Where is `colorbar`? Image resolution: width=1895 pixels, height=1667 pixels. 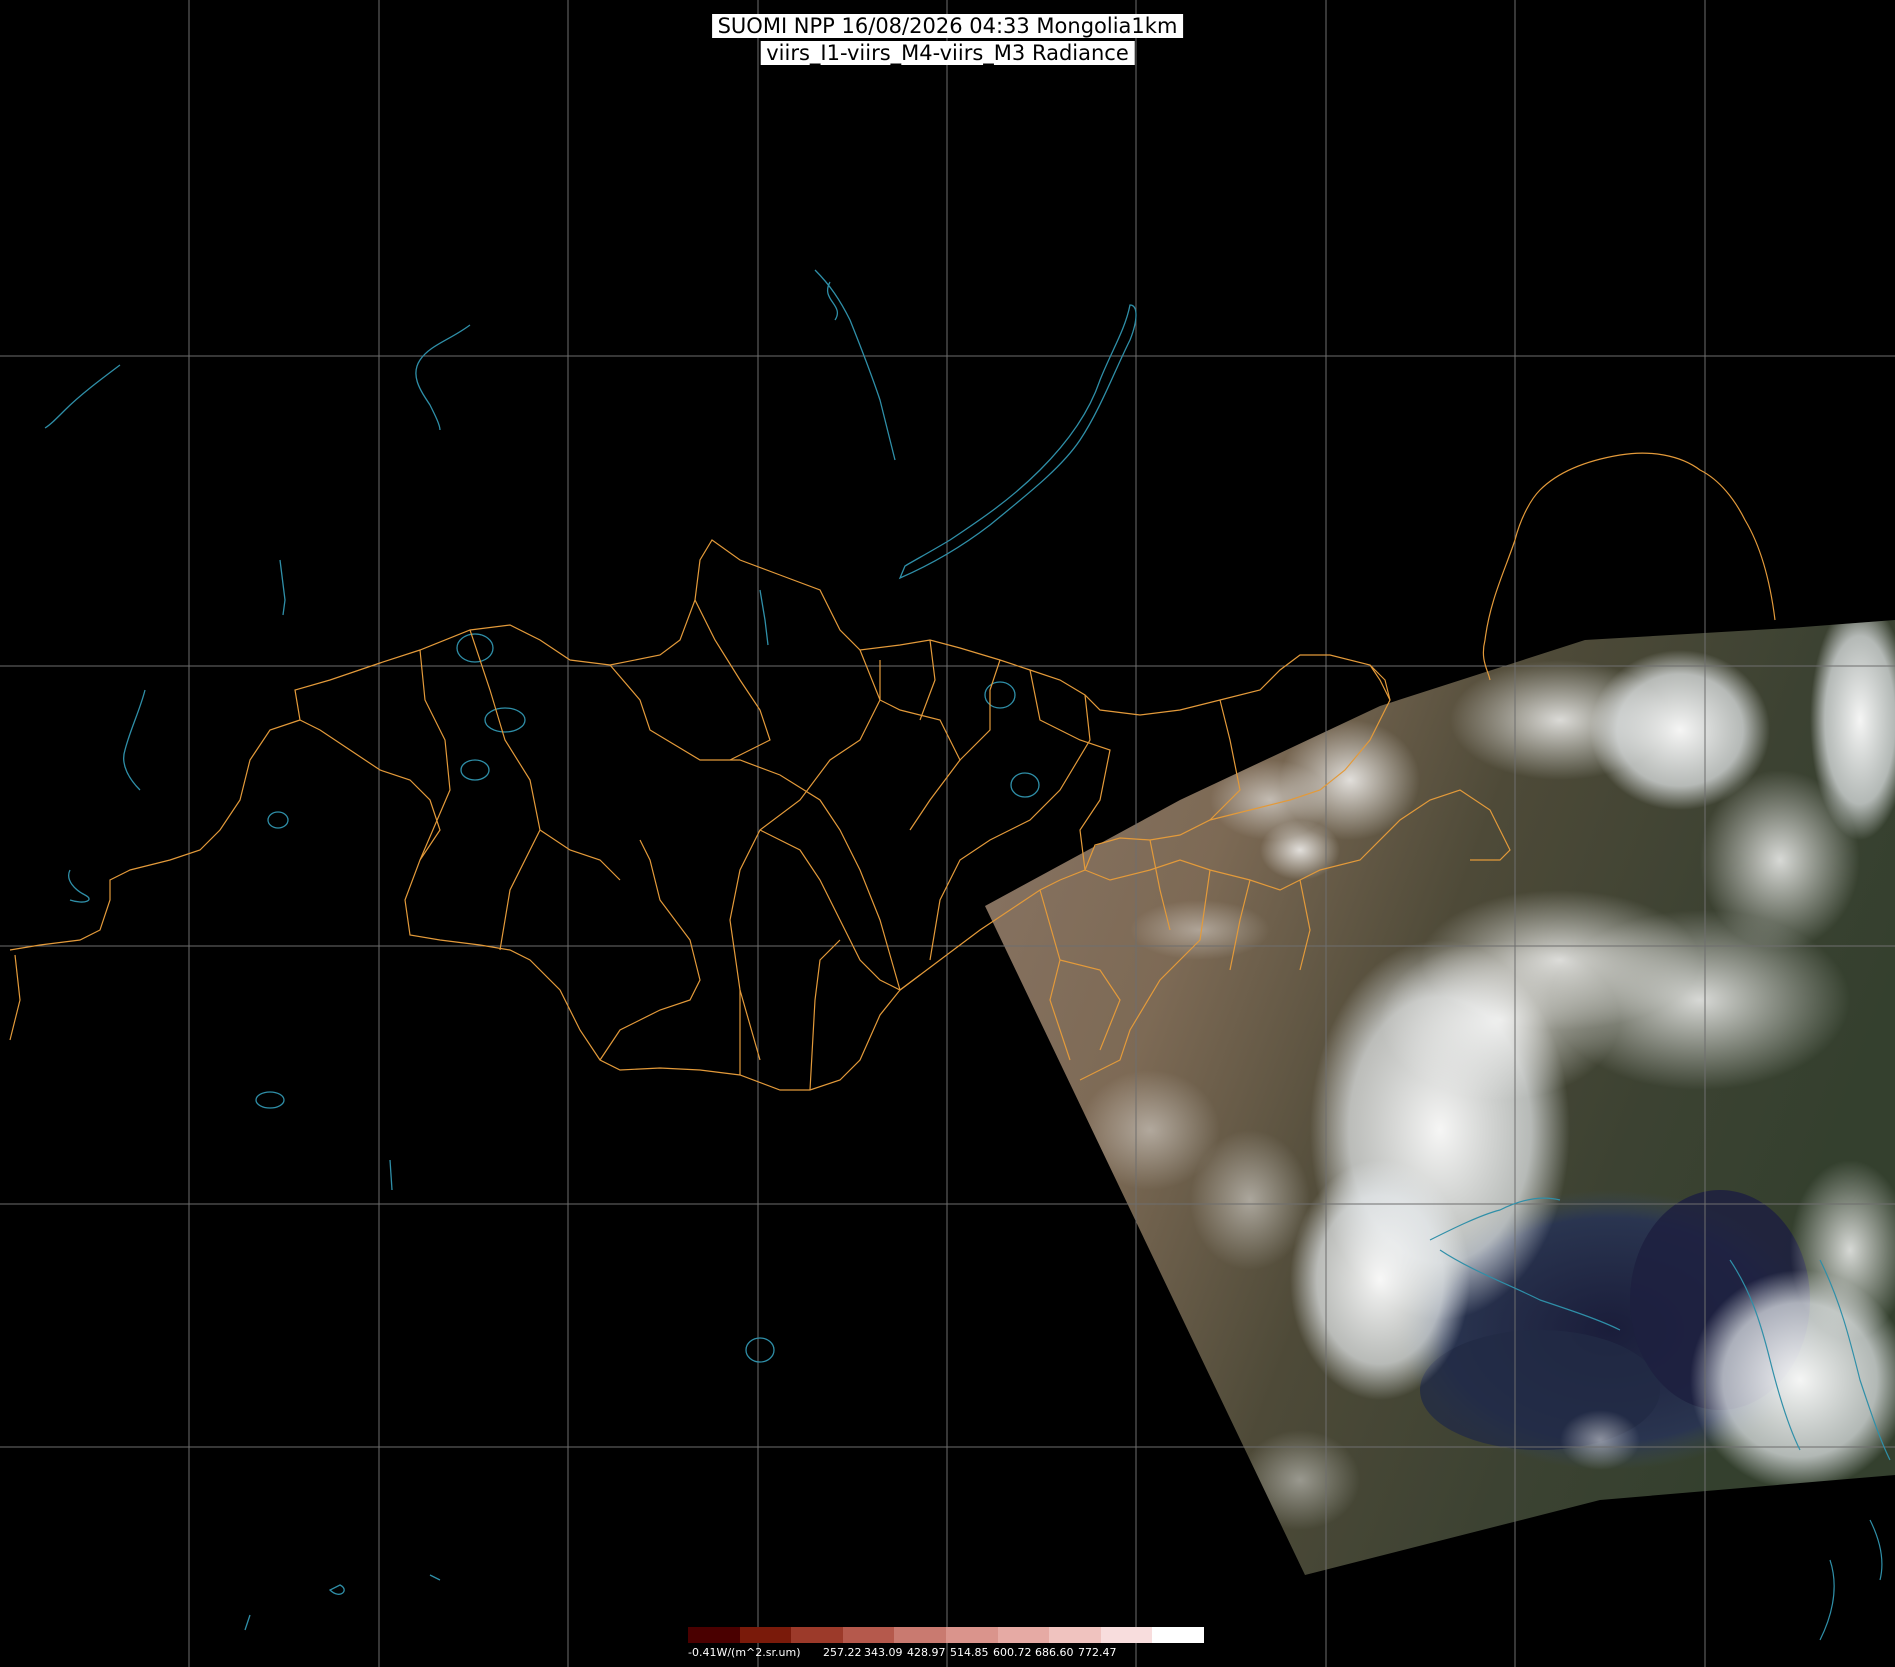 colorbar is located at coordinates (946, 1635).